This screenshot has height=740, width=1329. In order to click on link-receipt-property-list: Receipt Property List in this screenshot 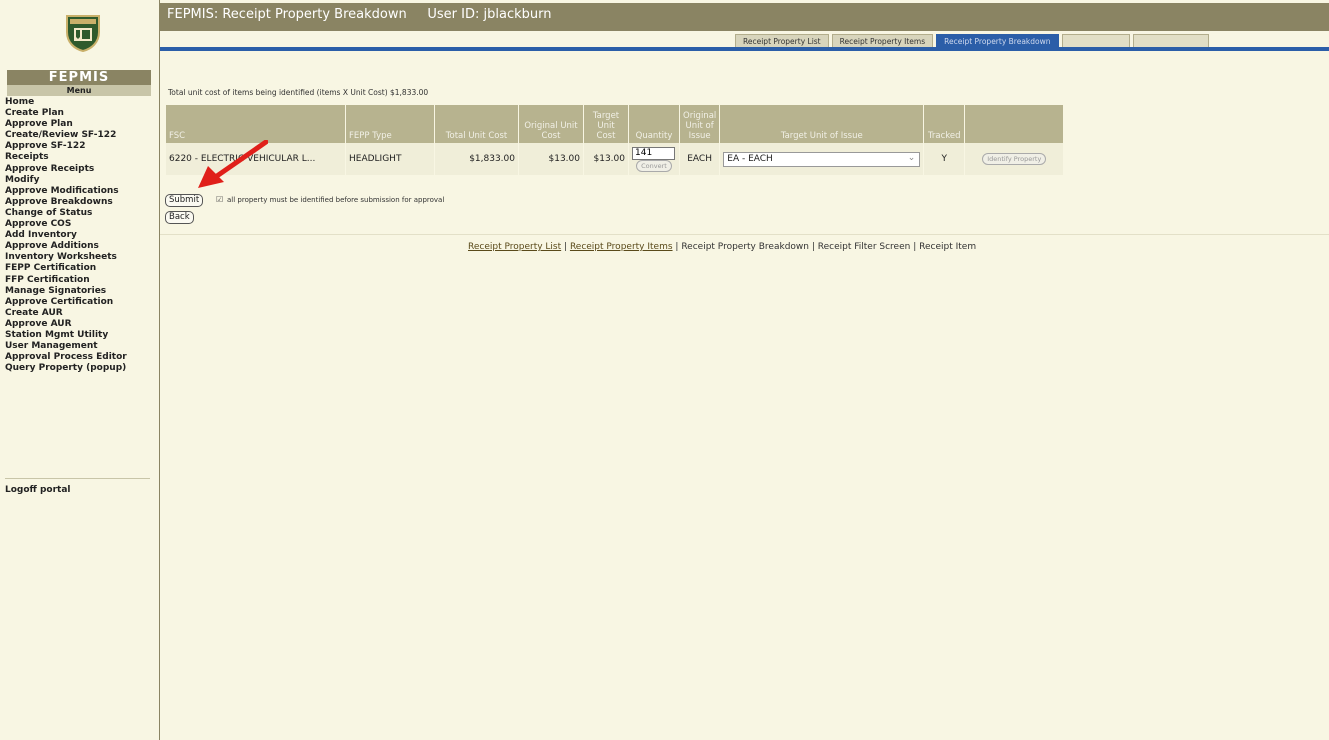, I will do `click(514, 247)`.